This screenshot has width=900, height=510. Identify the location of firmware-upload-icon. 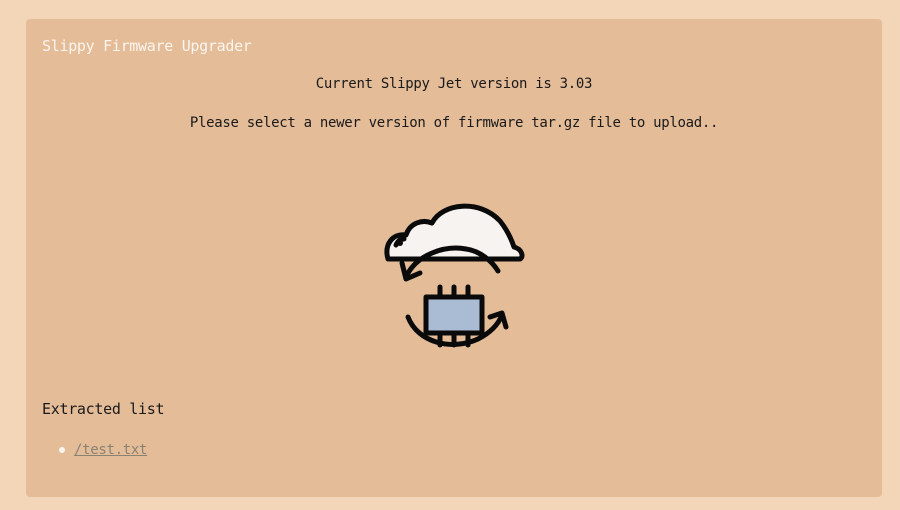
(454, 276).